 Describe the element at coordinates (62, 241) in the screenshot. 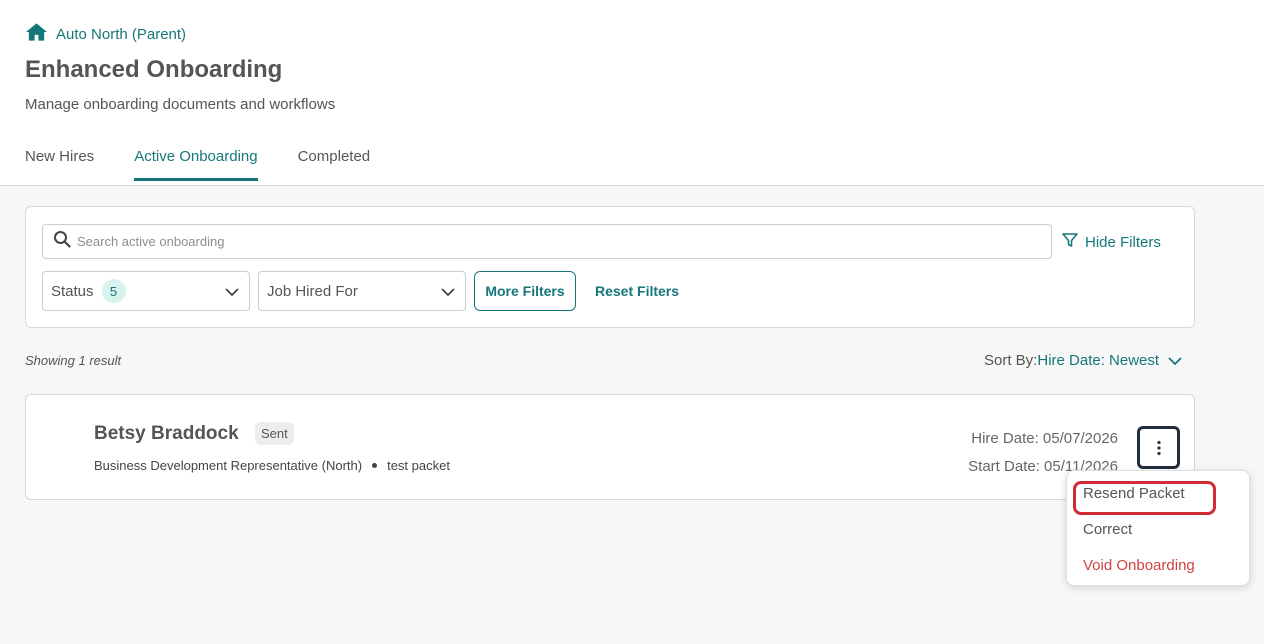

I see `search-icon` at that location.